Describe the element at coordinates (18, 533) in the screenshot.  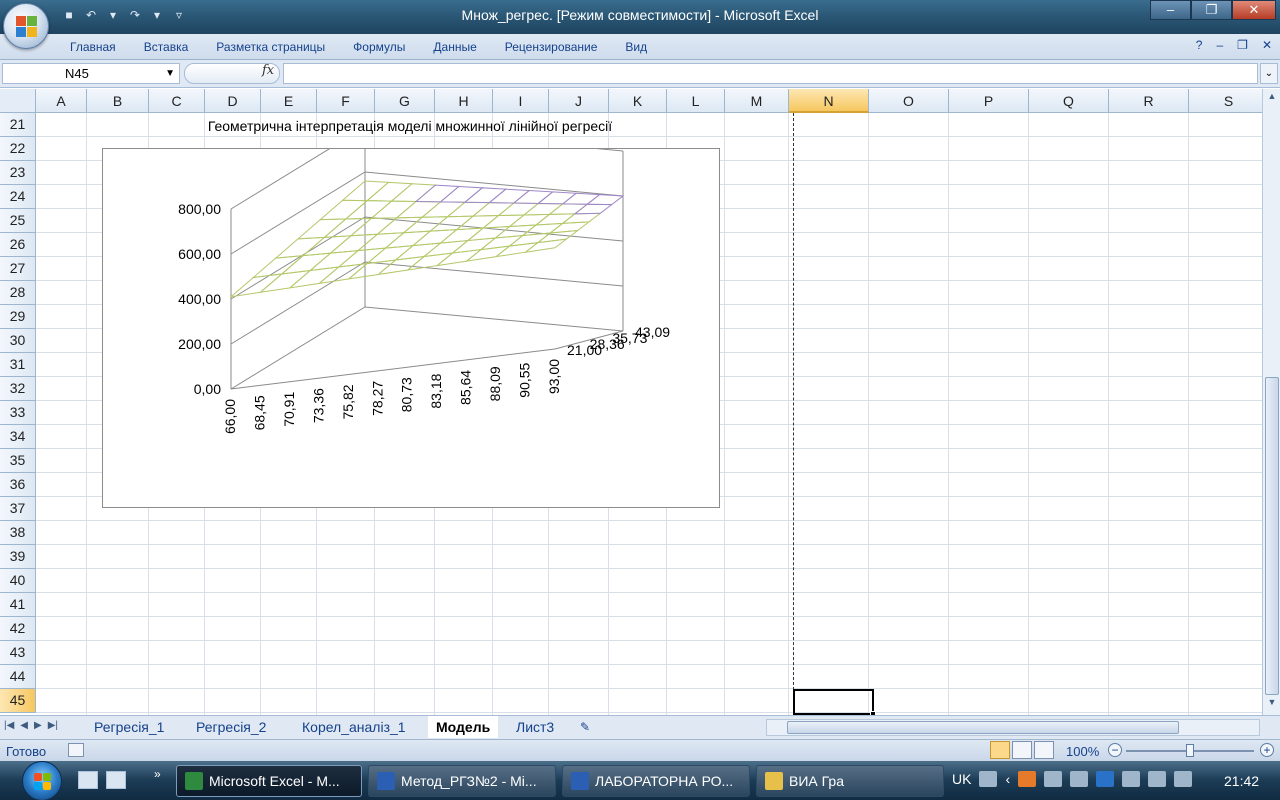
I see `row-header-38: 38` at that location.